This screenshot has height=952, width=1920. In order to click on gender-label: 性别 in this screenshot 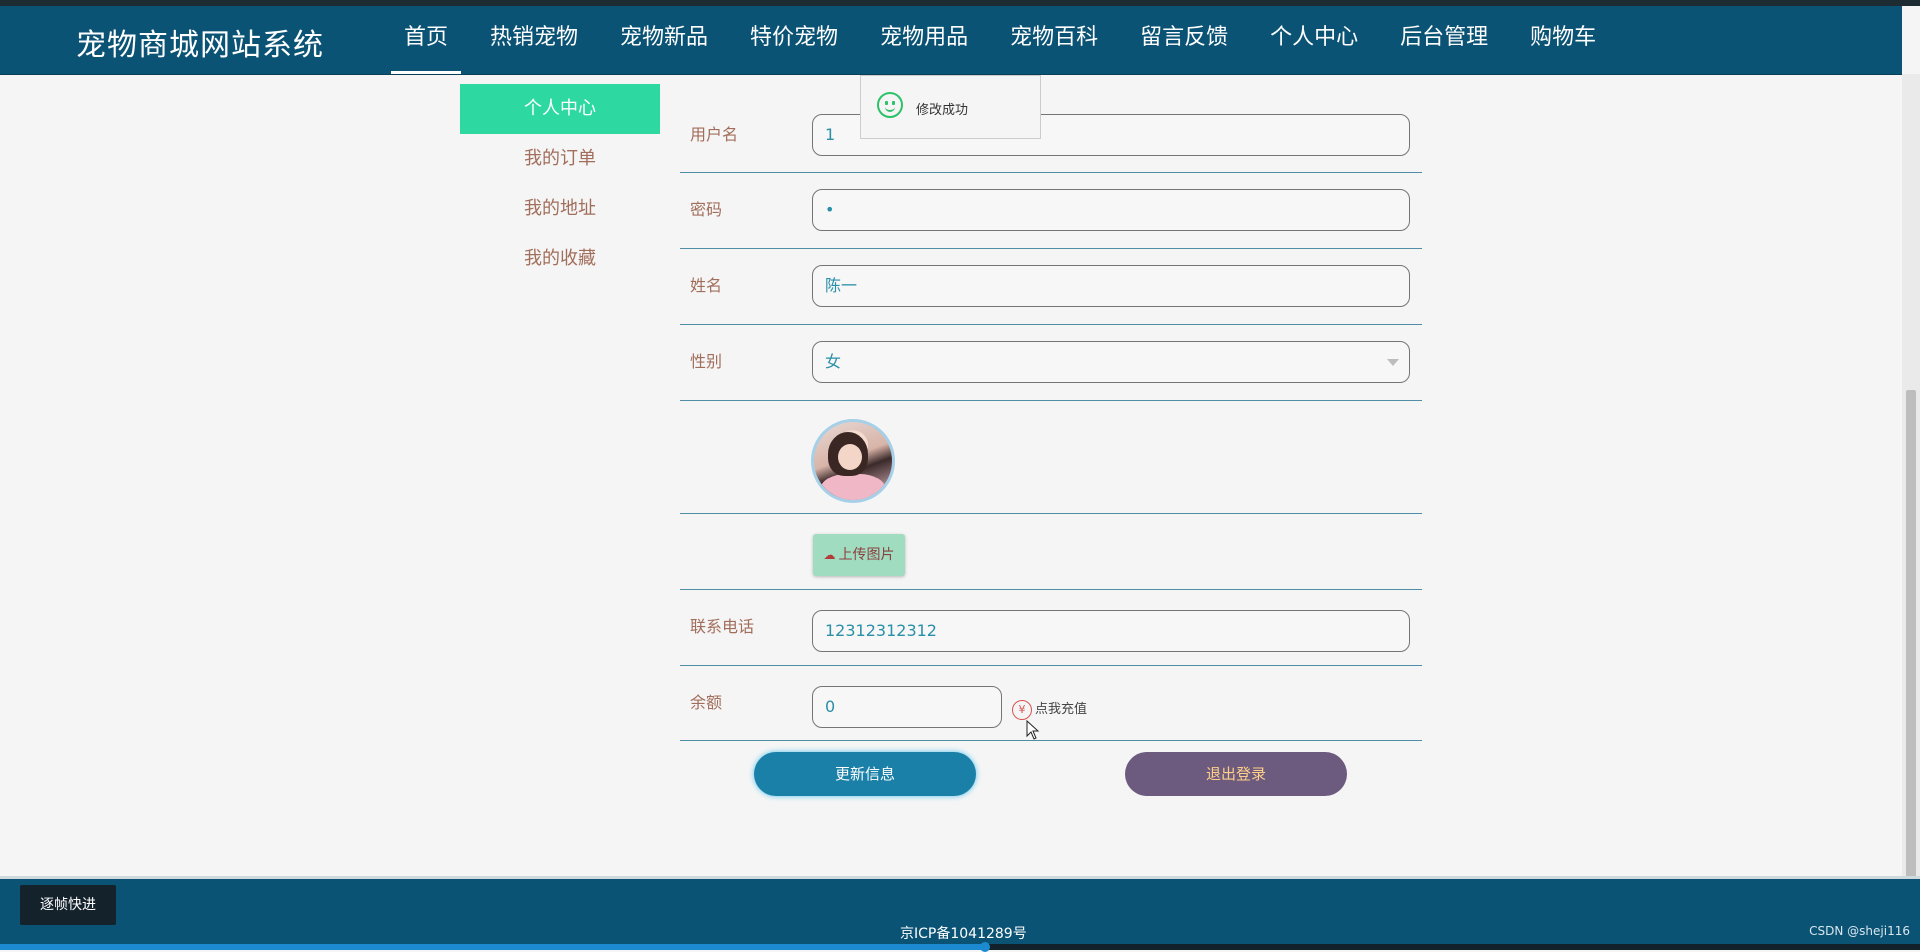, I will do `click(706, 361)`.